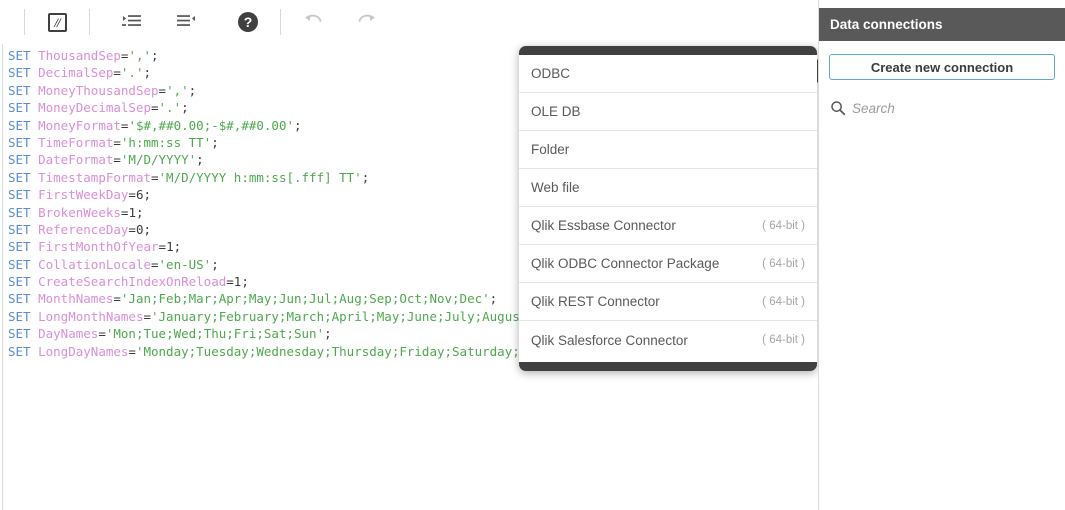 This screenshot has width=1065, height=510. What do you see at coordinates (603, 225) in the screenshot?
I see `connector-menu-item-label: Qlik Essbase Connector` at bounding box center [603, 225].